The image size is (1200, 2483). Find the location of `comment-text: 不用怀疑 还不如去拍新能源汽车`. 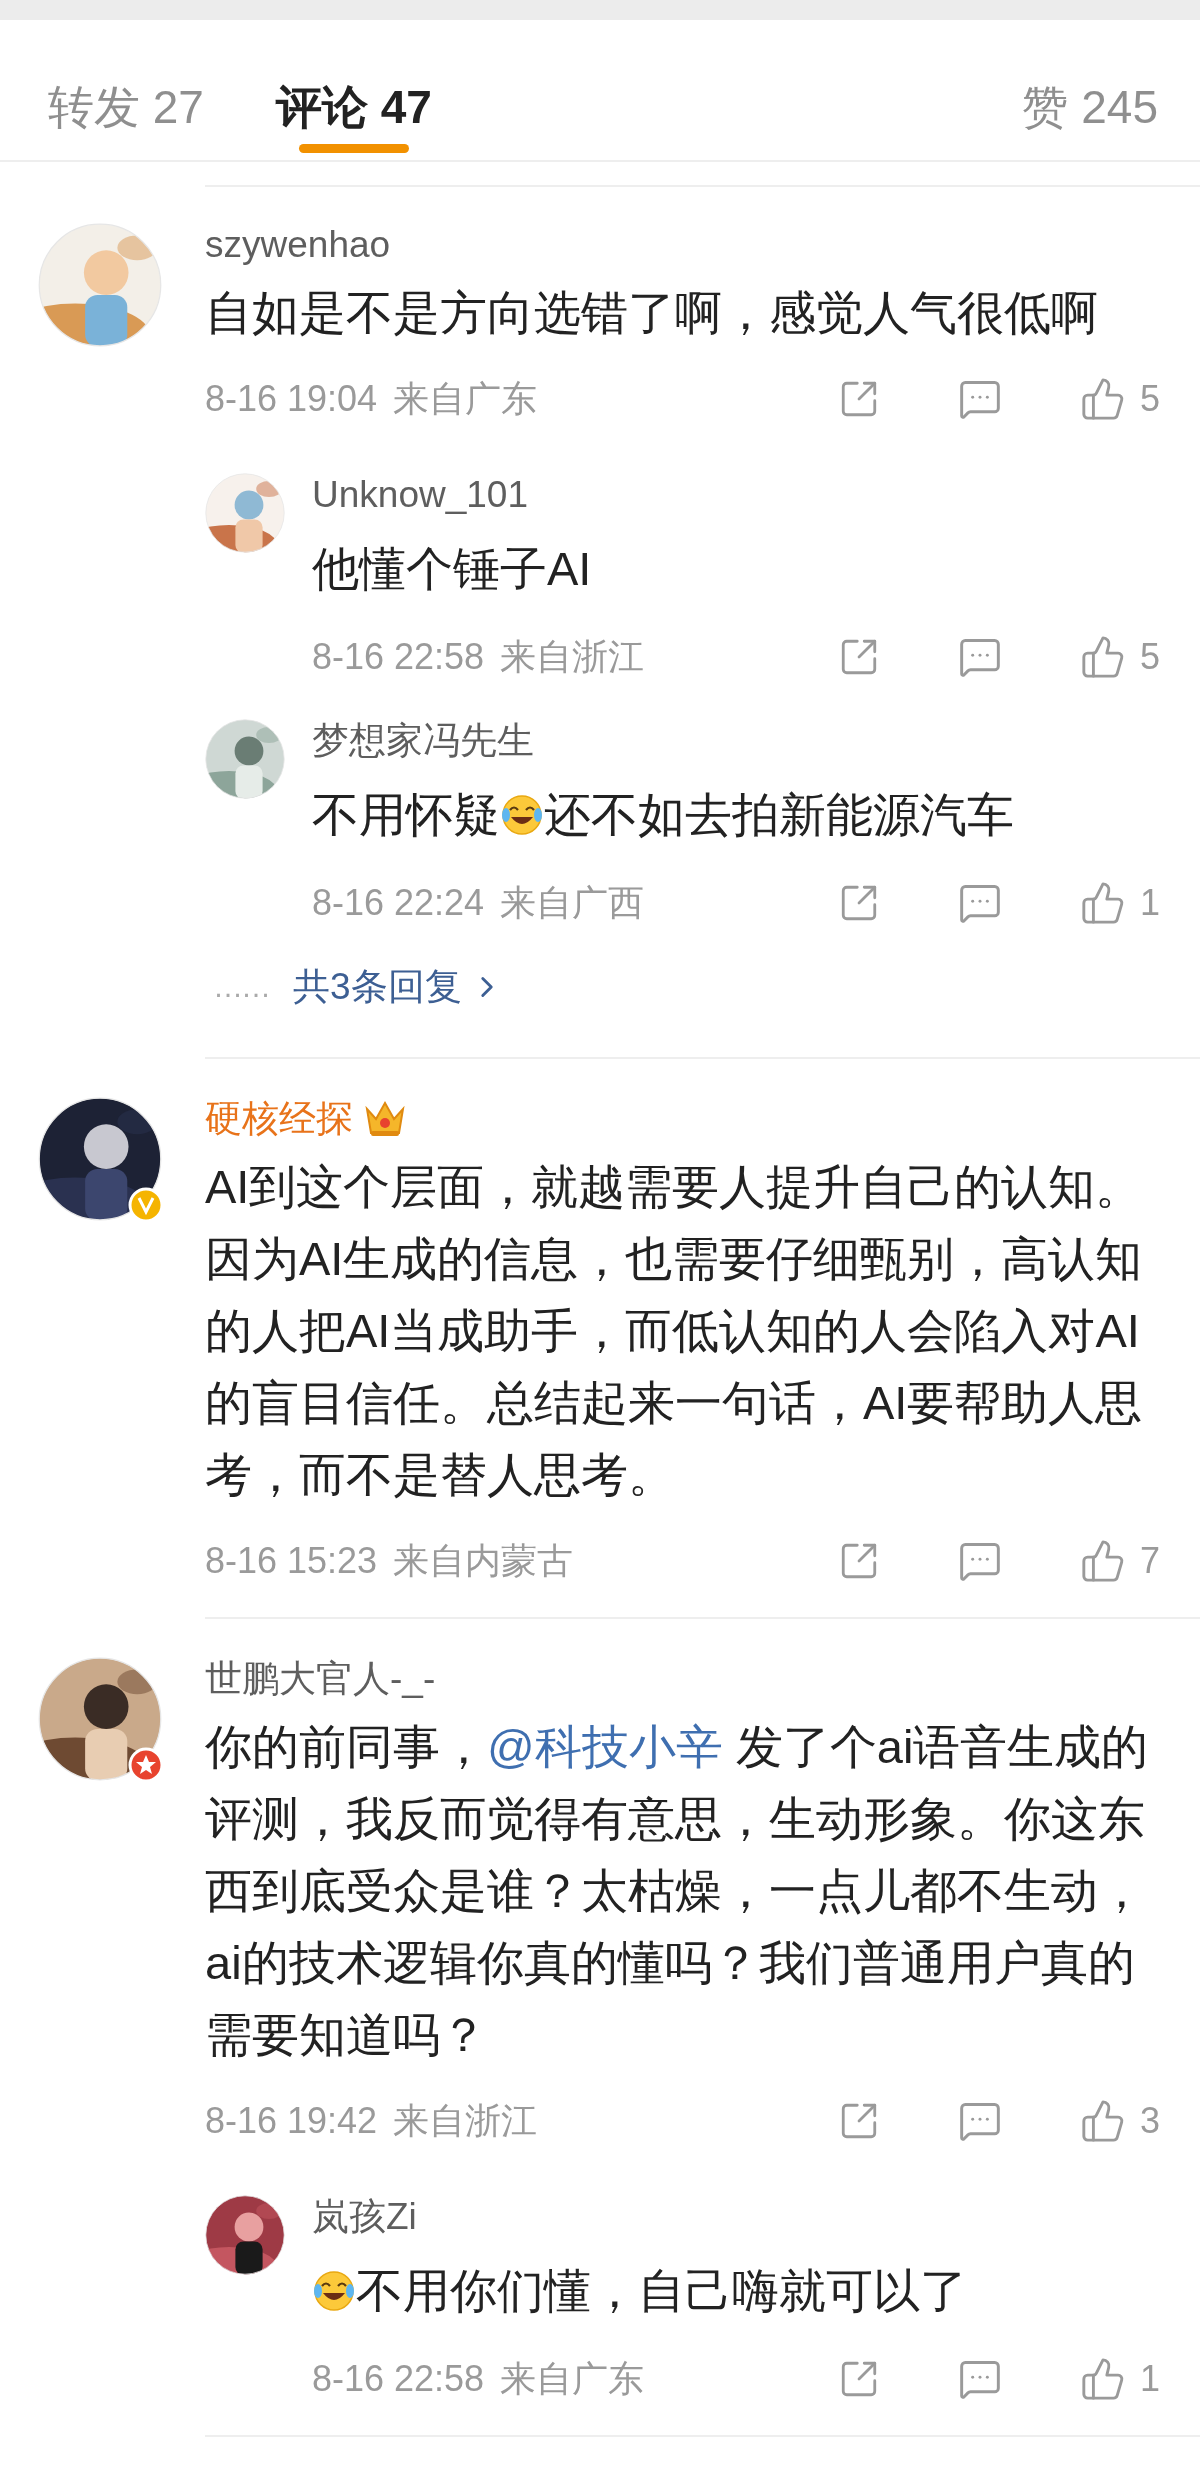

comment-text: 不用怀疑 还不如去拍新能源汽车 is located at coordinates (663, 815).